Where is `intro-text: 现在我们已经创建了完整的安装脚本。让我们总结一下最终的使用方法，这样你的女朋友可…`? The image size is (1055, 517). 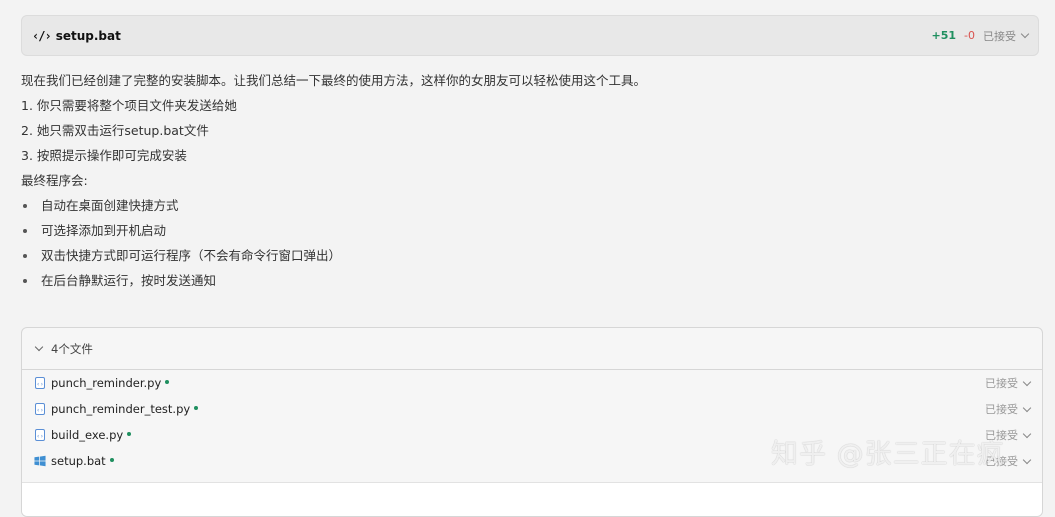
intro-text: 现在我们已经创建了完整的安装脚本。让我们总结一下最终的使用方法，这样你的女朋友可… is located at coordinates (334, 80).